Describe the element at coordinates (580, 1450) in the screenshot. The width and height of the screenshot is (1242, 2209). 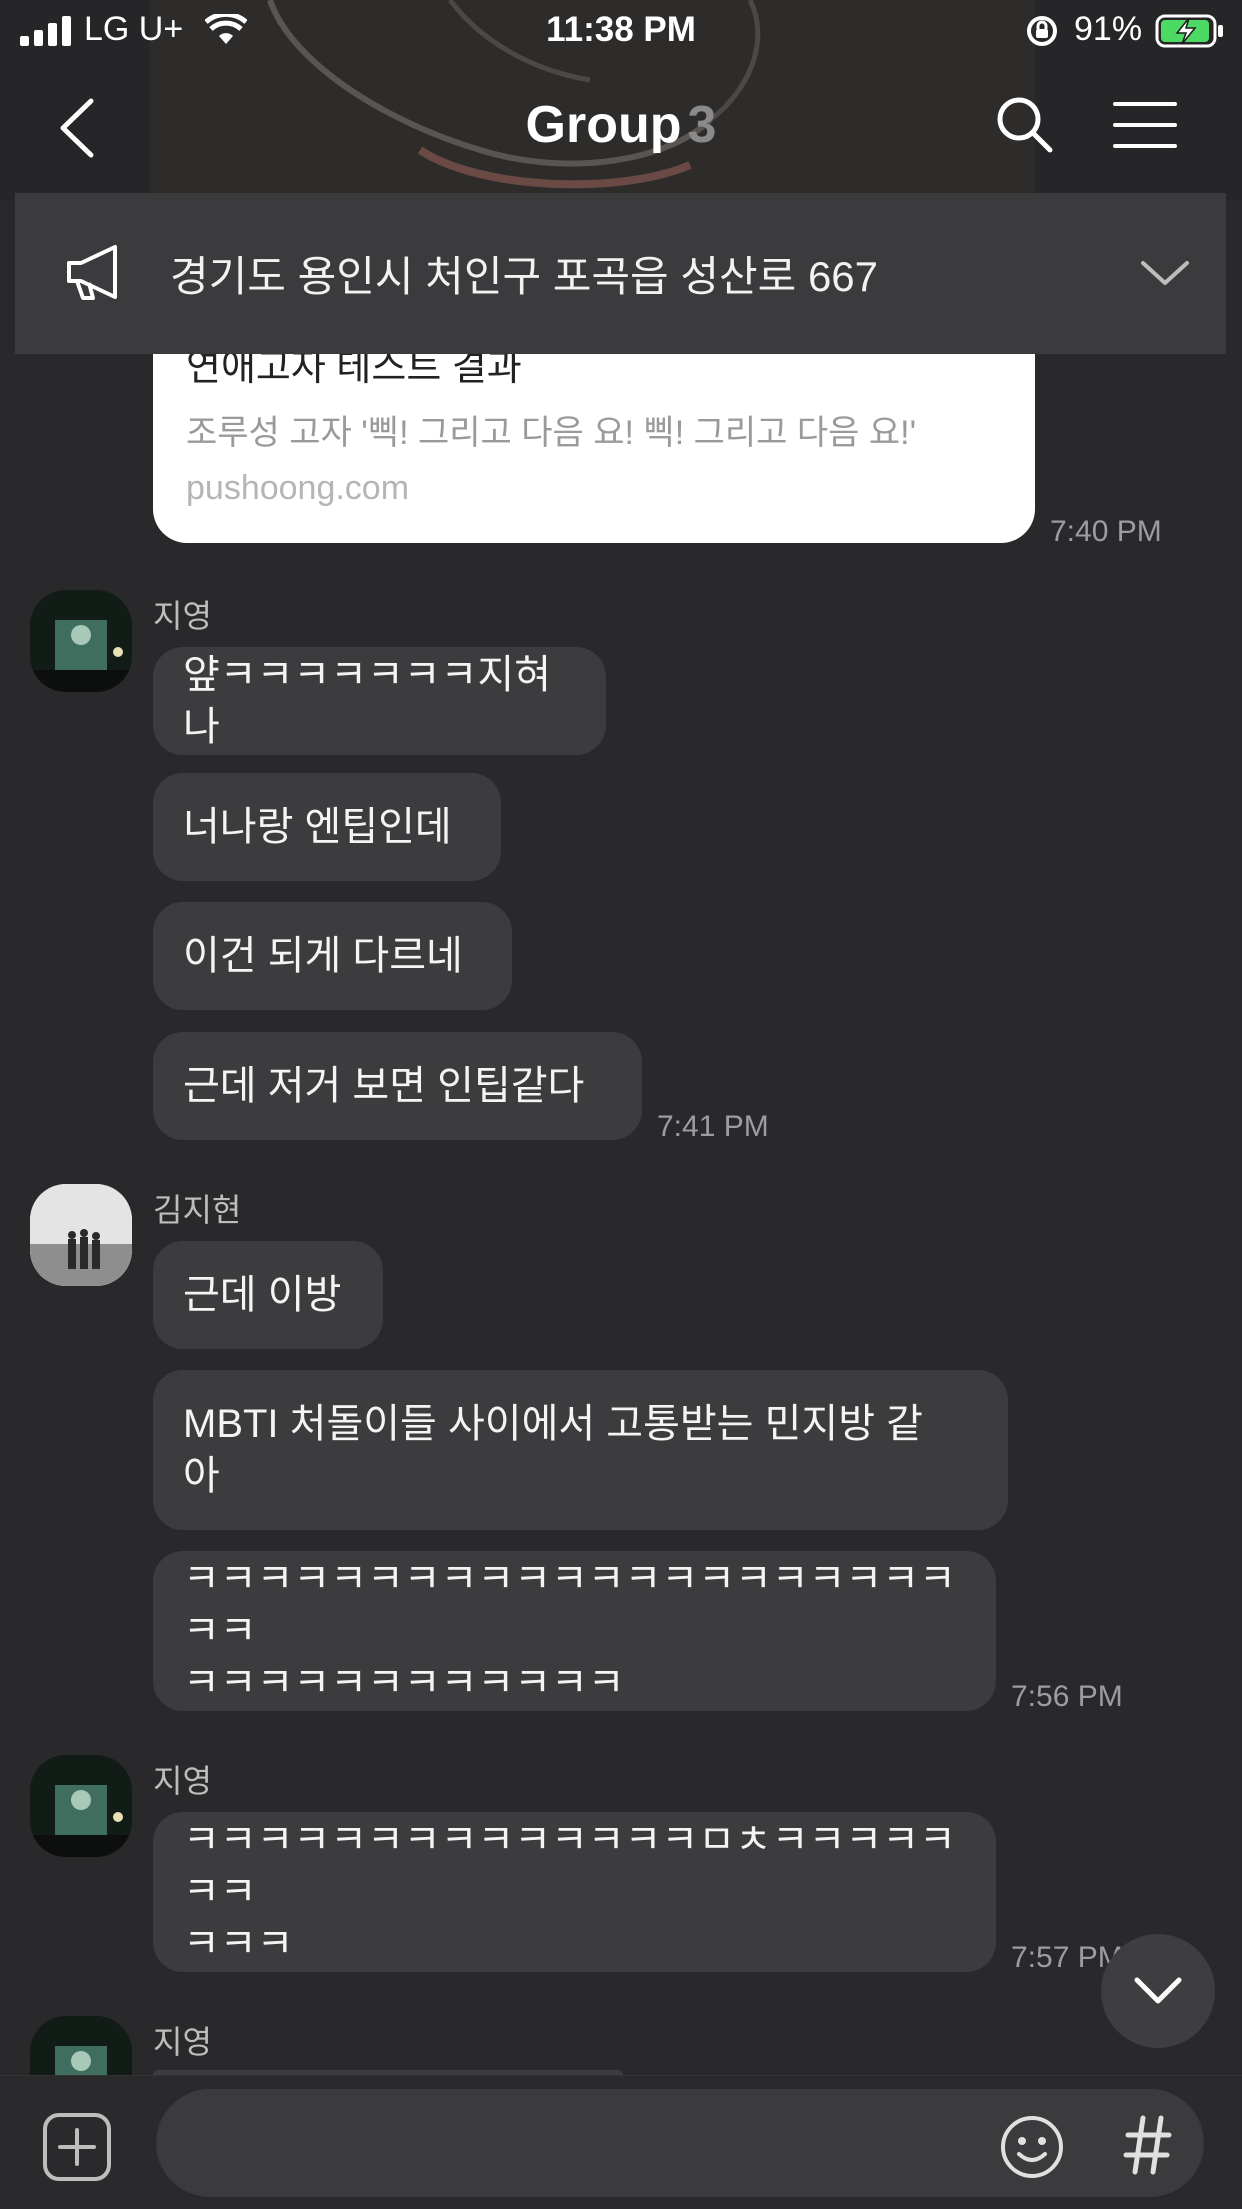
I see `chat-bubble: MBTI 처돌이들 사이에서 고통받는 민지방 같 아` at that location.